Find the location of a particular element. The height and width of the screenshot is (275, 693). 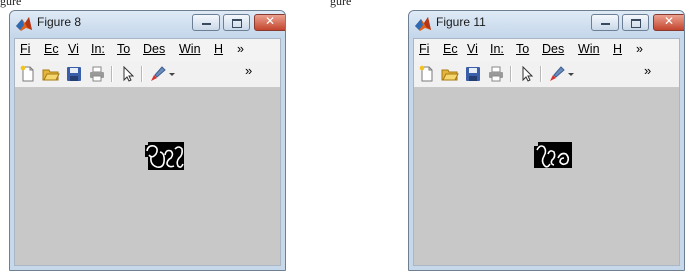

title-bar: Figure 11 ✕ is located at coordinates (546, 24).